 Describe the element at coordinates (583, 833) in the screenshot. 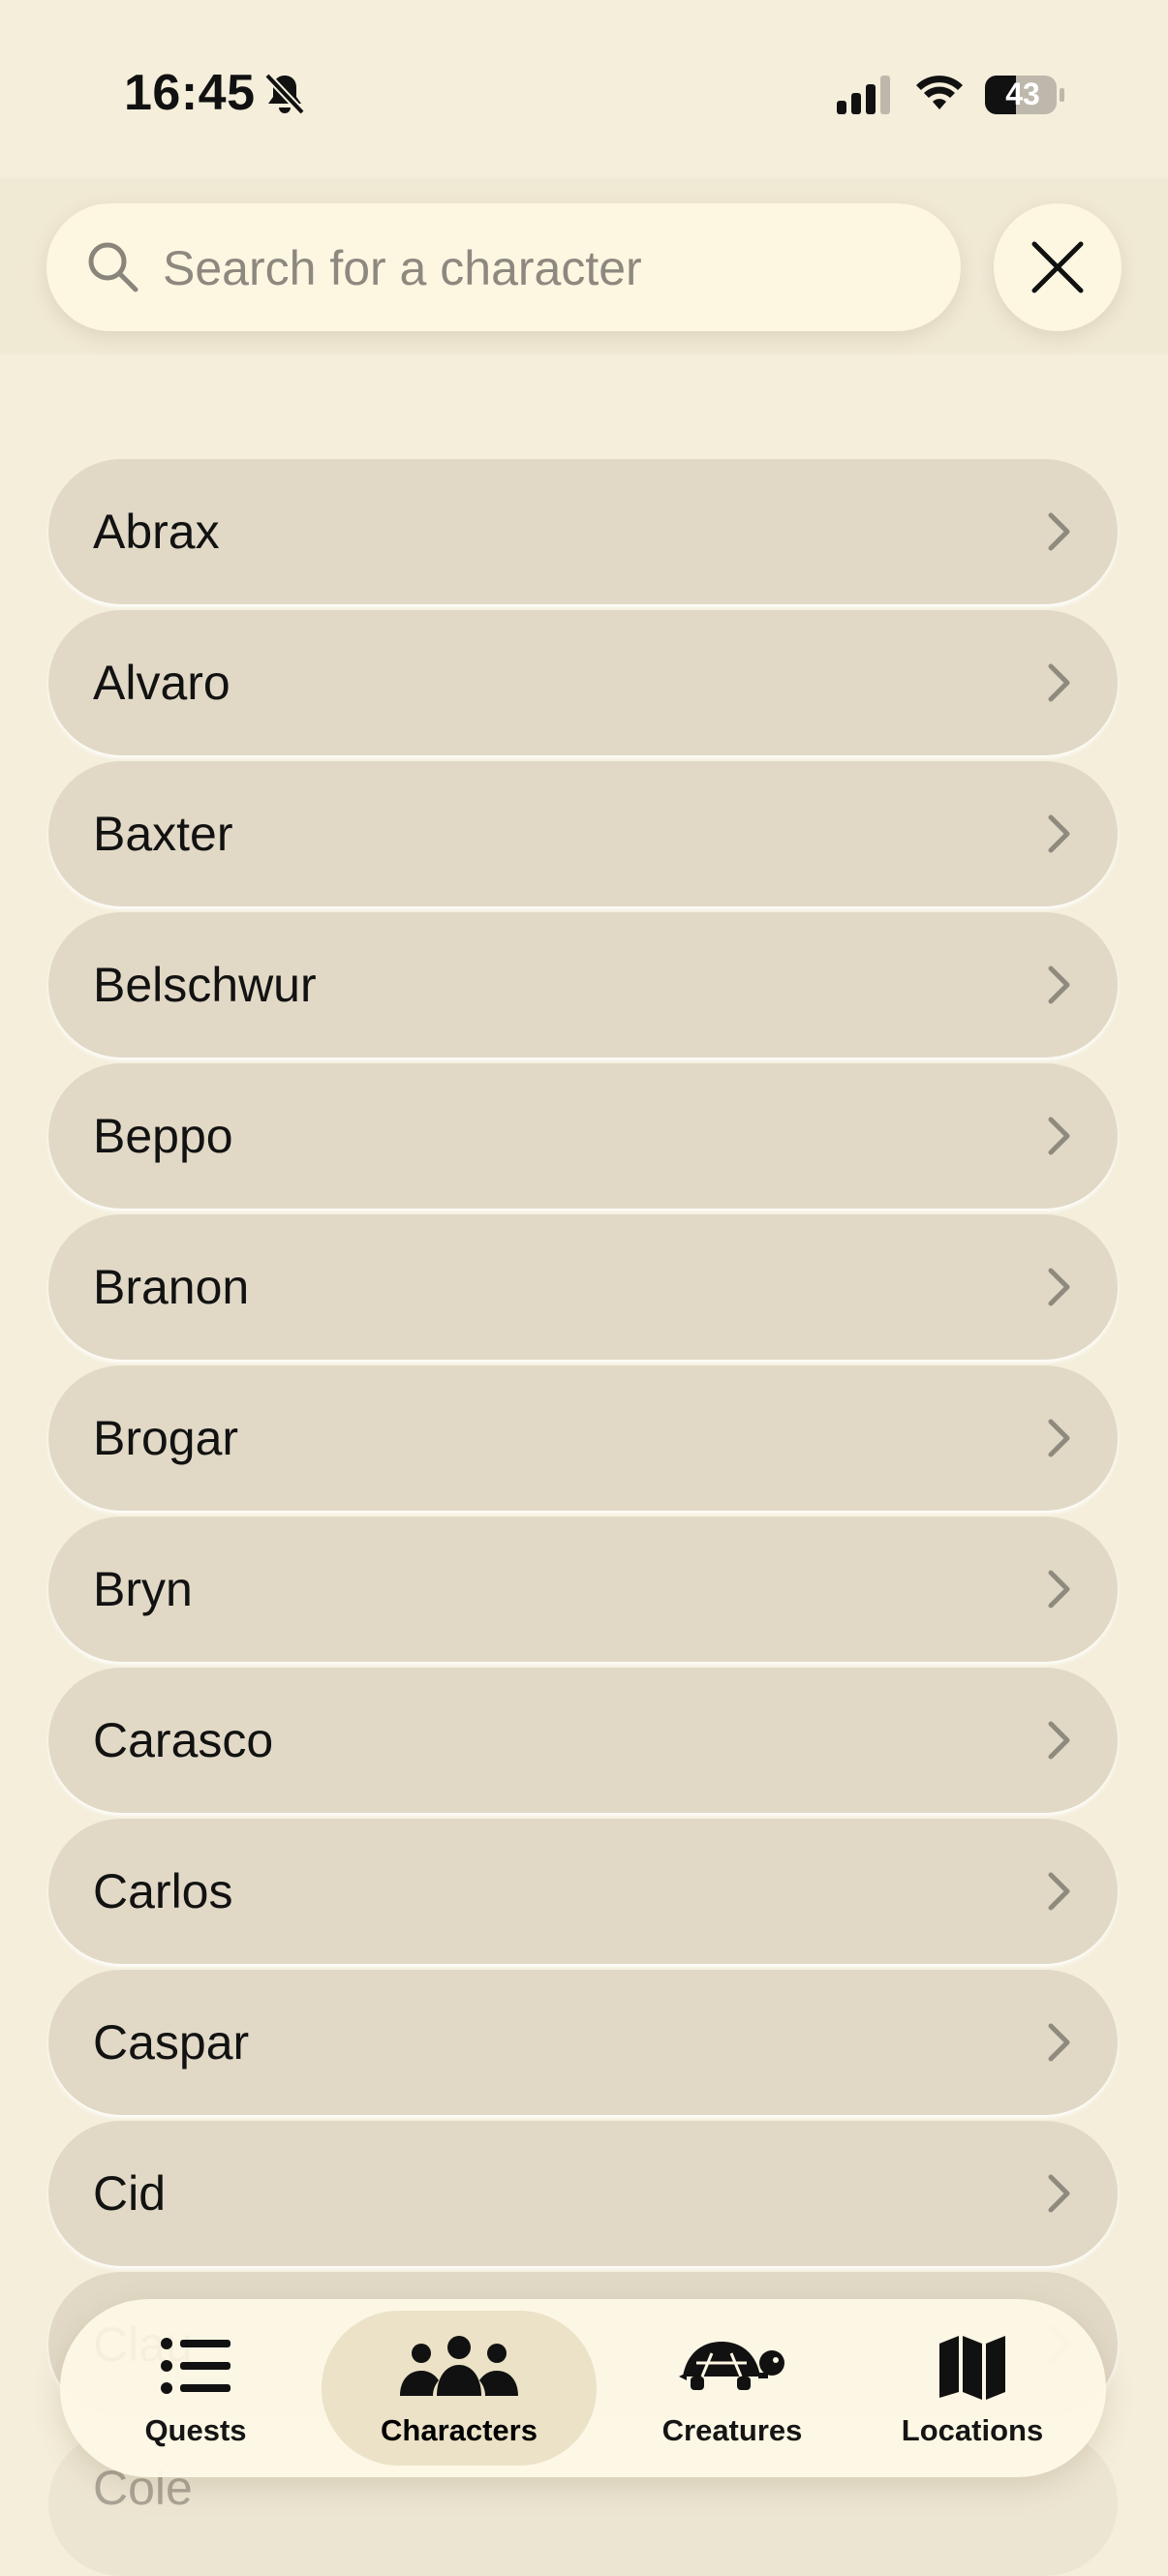

I see `list-item: Baxter` at that location.